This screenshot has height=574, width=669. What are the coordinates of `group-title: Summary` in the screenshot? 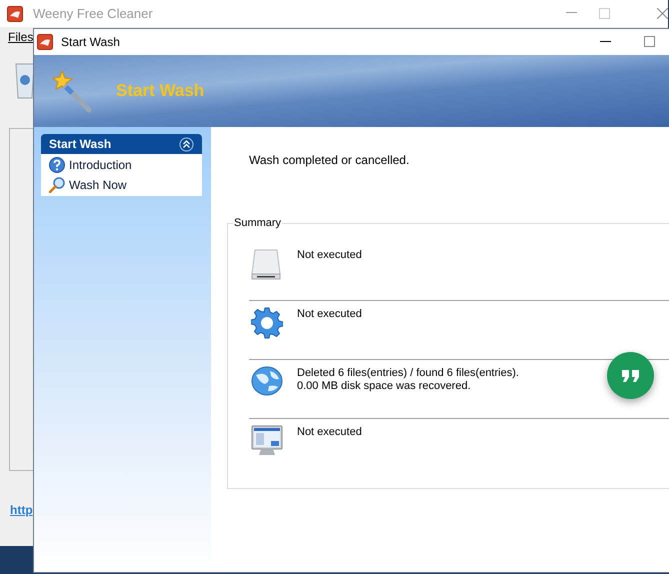 It's located at (257, 223).